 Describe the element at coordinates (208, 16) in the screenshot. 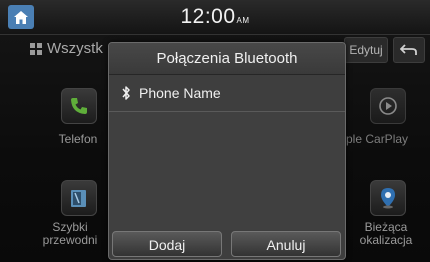

I see `clock-time: 12:00` at that location.